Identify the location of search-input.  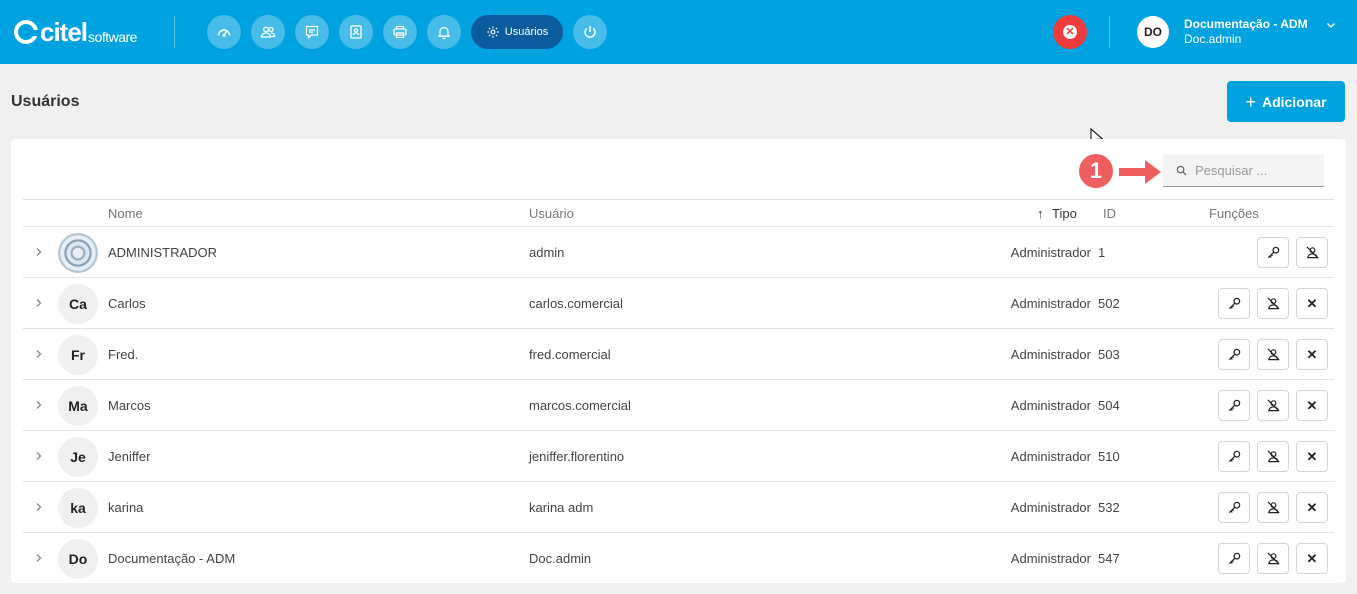
(1255, 170).